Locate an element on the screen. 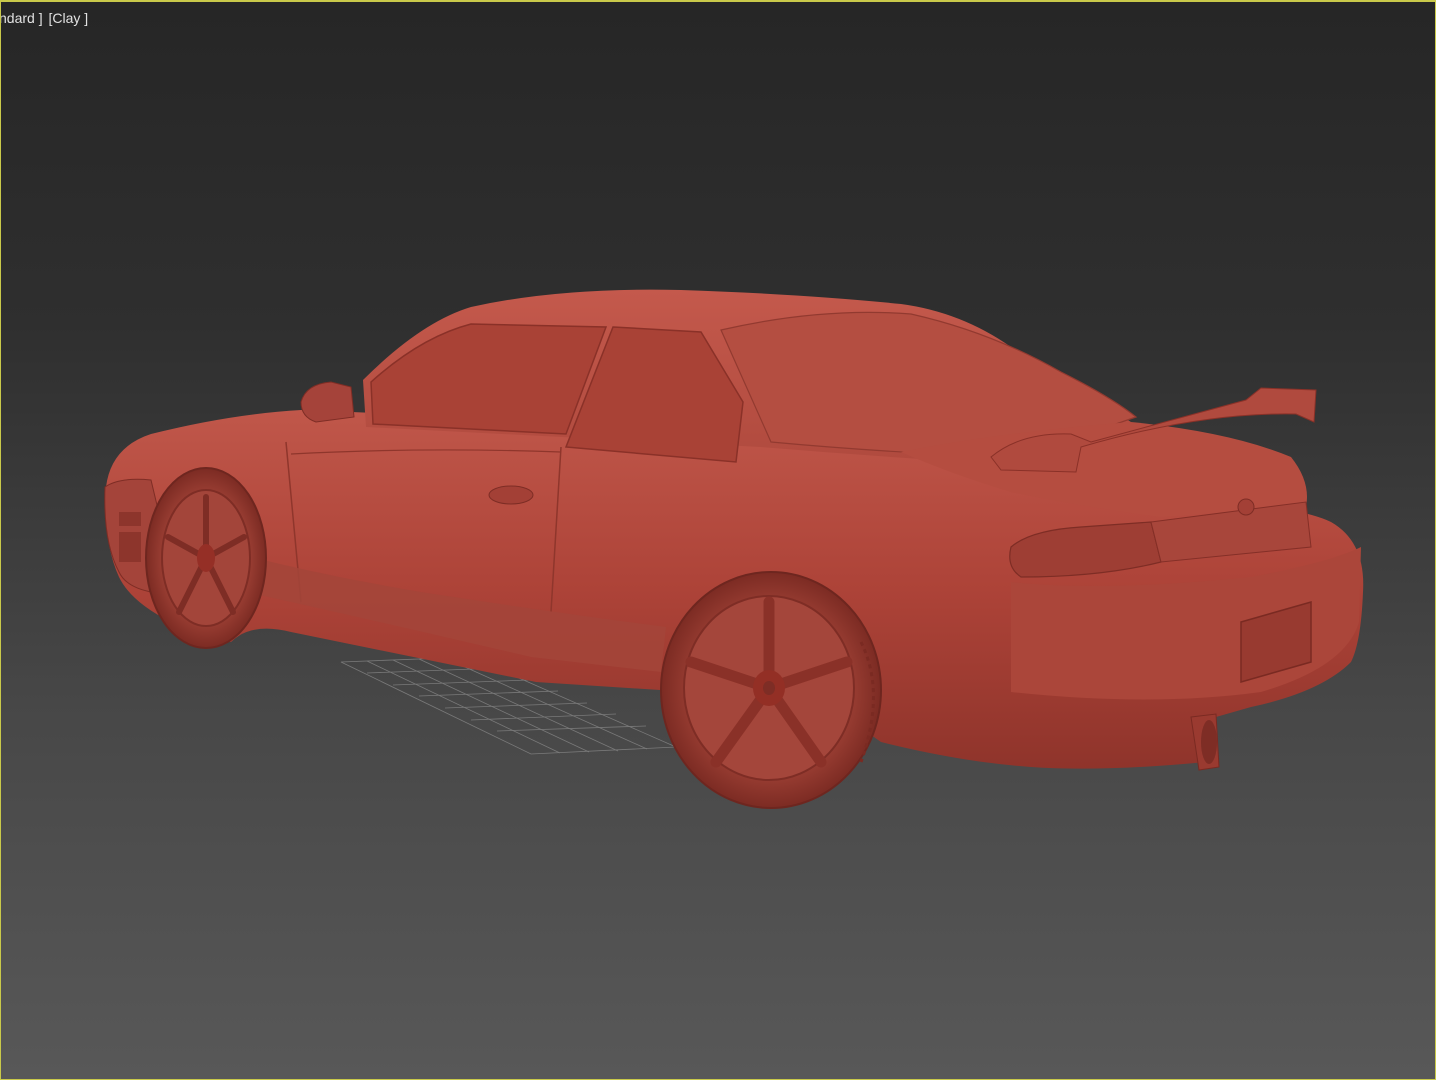  door-handle is located at coordinates (511, 495).